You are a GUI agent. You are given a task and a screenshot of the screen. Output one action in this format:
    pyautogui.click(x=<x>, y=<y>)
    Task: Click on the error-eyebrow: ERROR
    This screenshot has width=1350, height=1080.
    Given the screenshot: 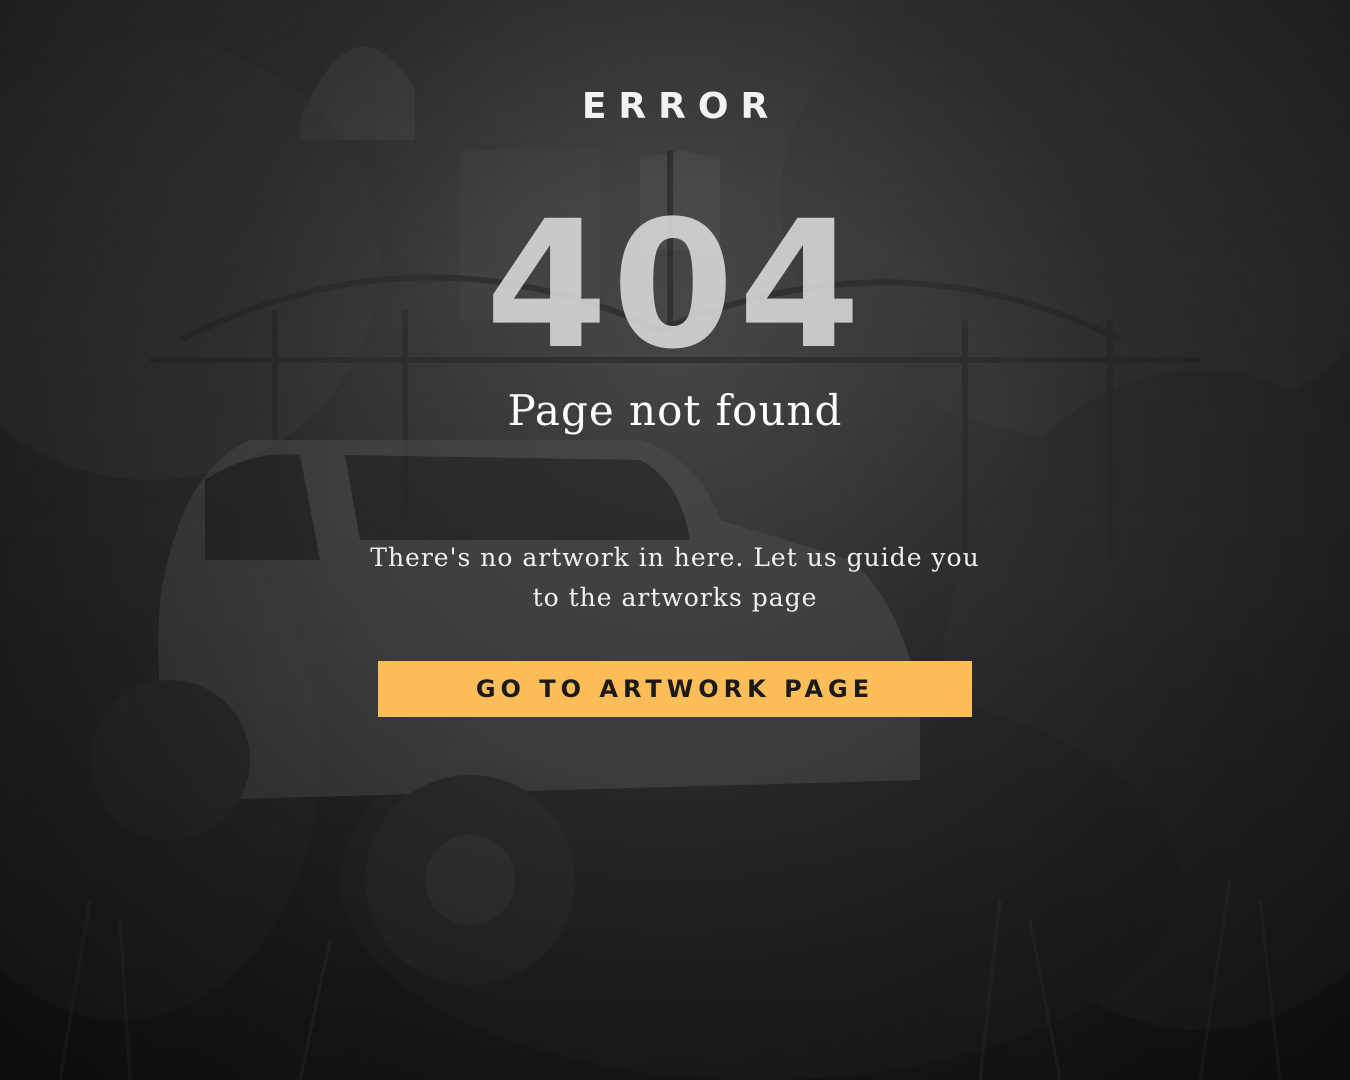 What is the action you would take?
    pyautogui.click(x=681, y=106)
    